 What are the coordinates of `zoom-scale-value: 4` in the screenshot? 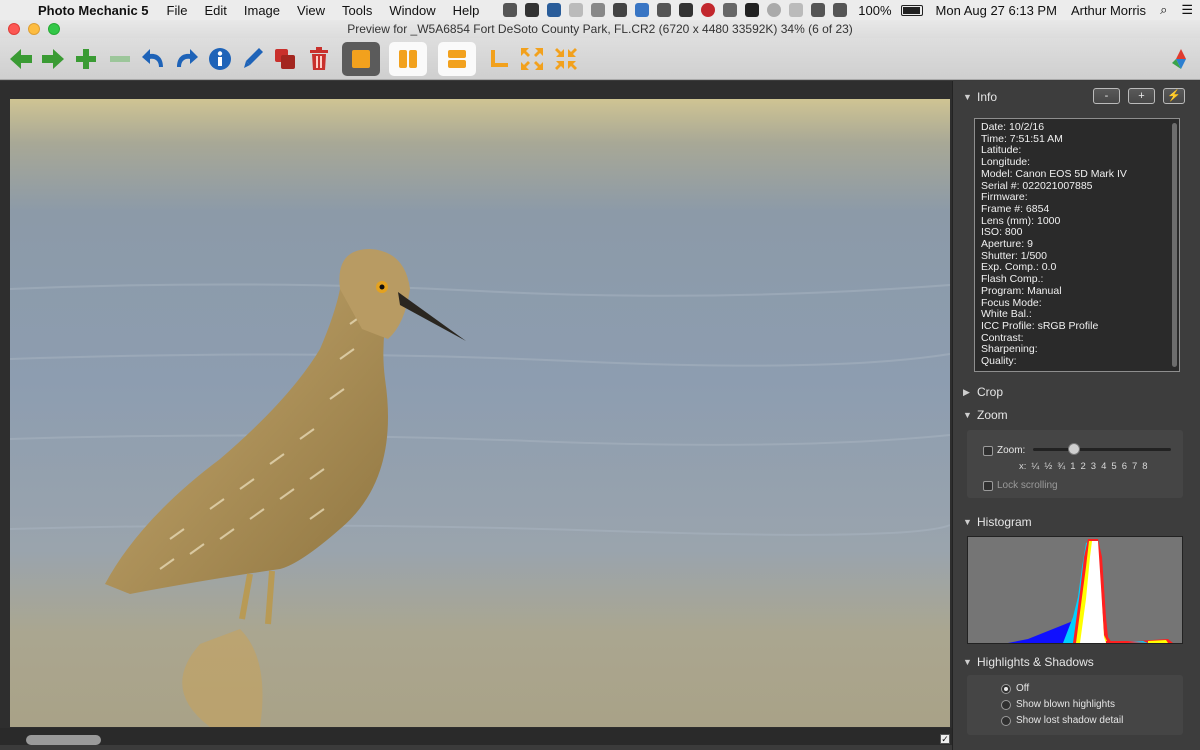 It's located at (1104, 466).